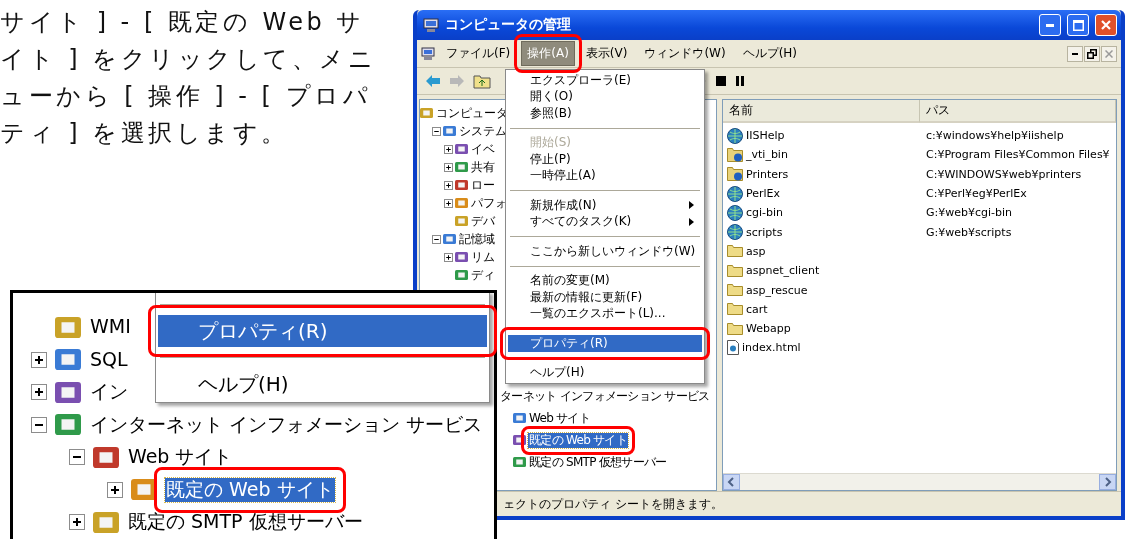  Describe the element at coordinates (605, 396) in the screenshot. I see `tree-item-label: ターネット インフォメーション サービス` at that location.